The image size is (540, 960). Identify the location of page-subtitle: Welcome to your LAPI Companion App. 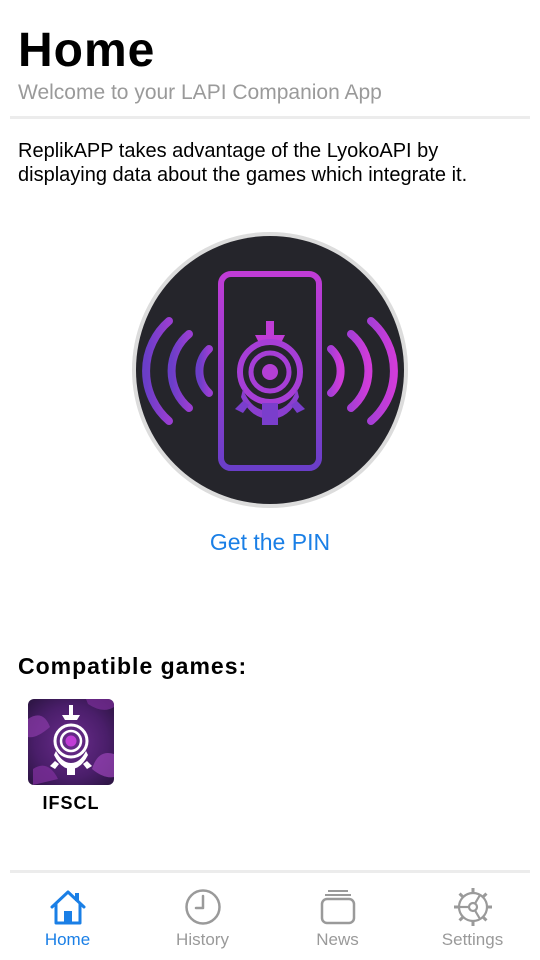
(200, 92).